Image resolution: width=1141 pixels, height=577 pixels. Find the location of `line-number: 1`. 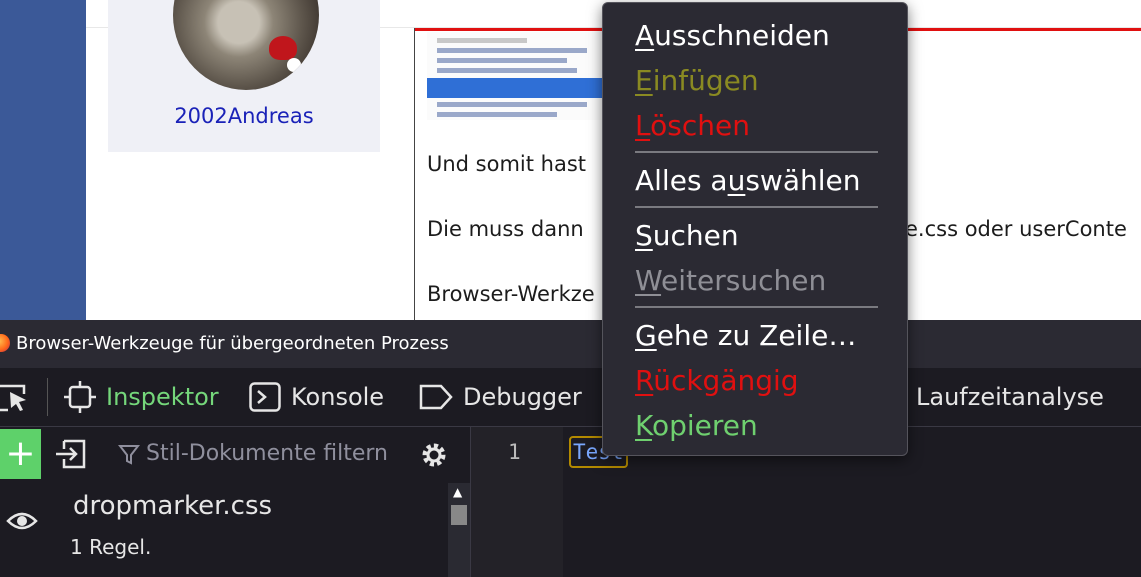

line-number: 1 is located at coordinates (514, 452).